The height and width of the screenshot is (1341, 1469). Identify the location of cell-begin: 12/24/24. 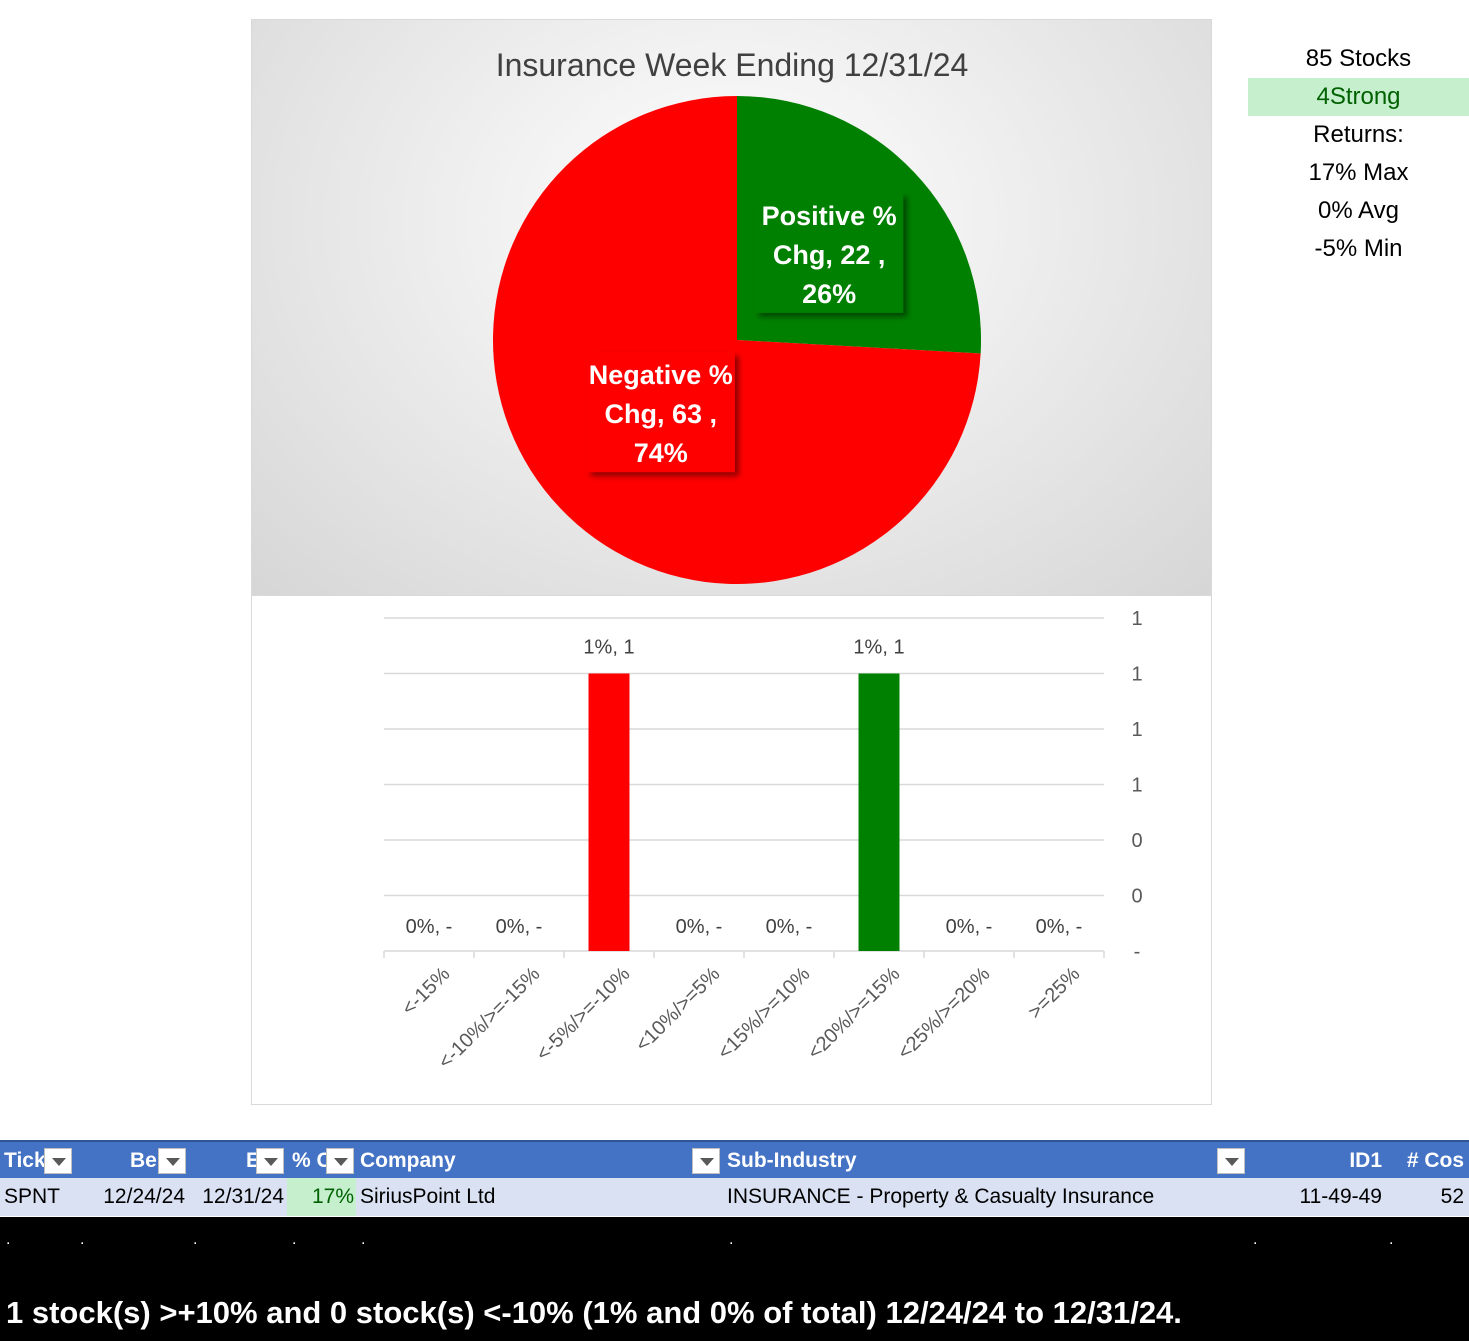
(144, 1196).